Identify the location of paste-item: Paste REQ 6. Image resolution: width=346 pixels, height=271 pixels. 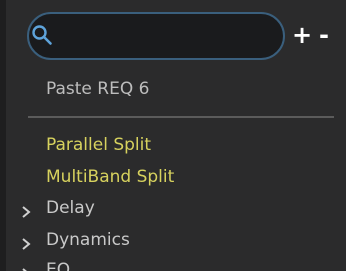
(97, 89).